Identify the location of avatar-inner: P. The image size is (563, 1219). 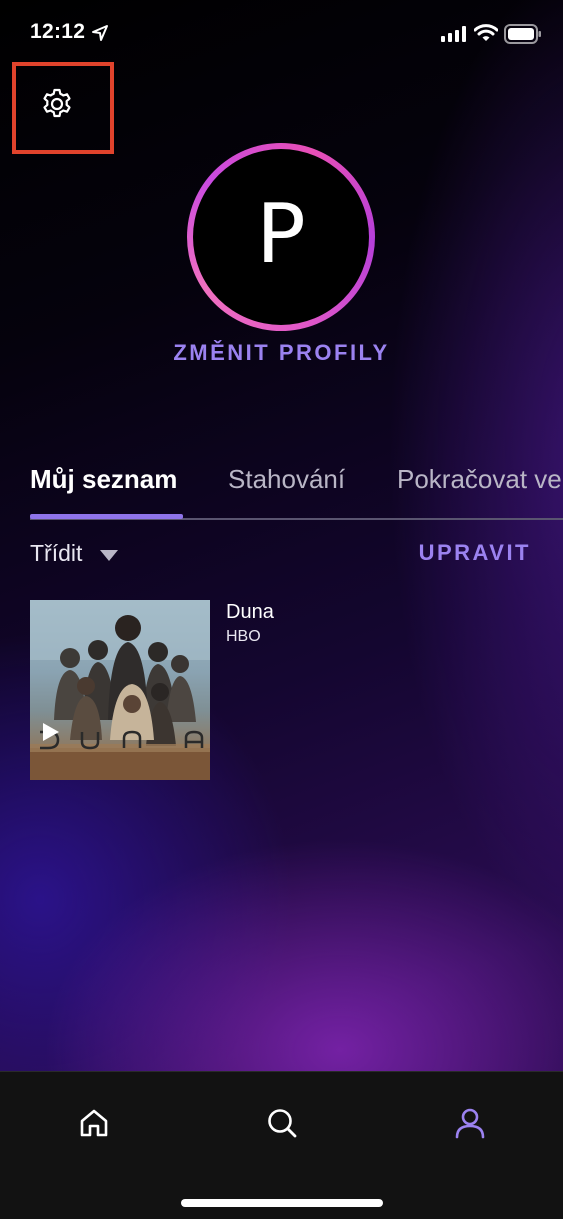
(281, 237).